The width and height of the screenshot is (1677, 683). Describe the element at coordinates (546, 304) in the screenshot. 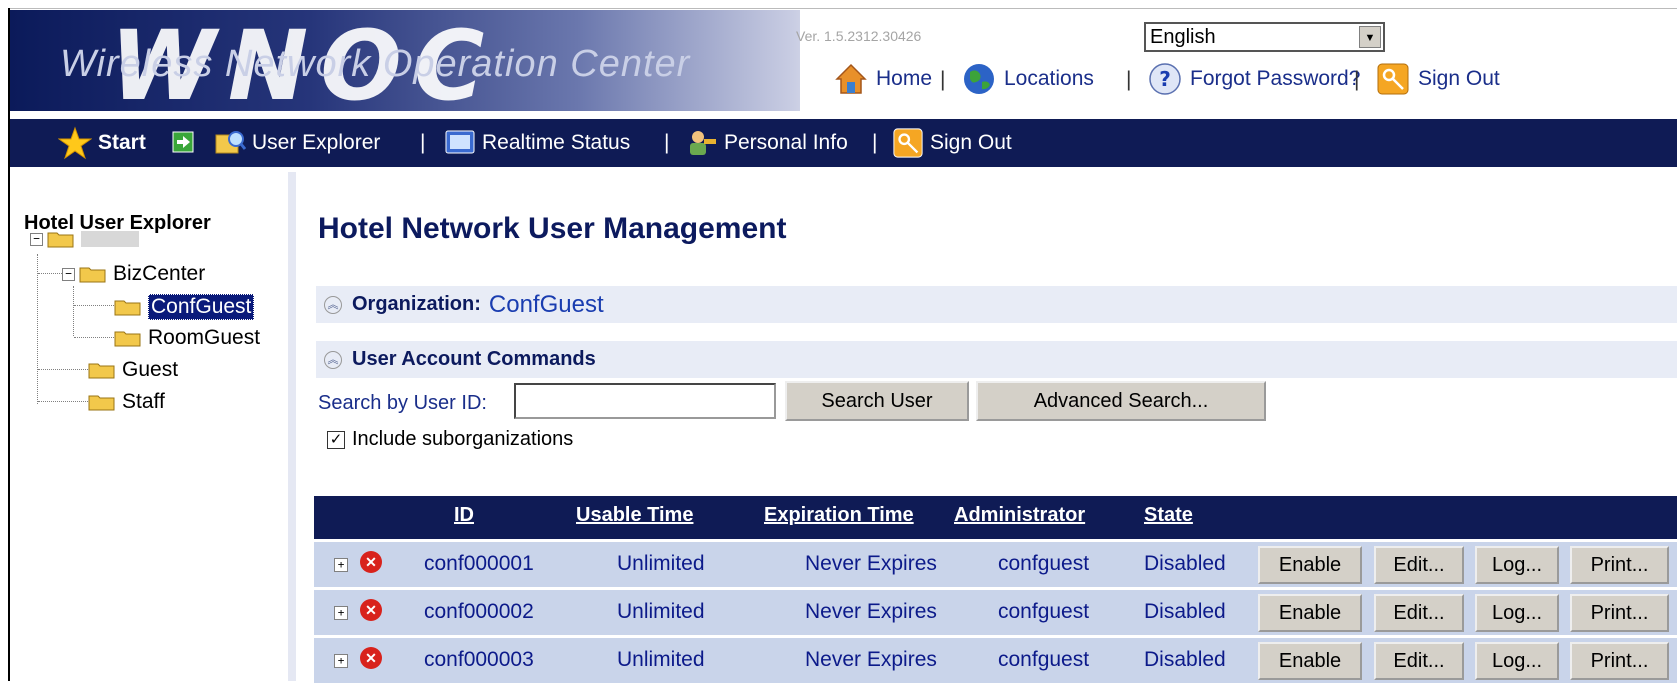

I see `organization-value: ConfGuest` at that location.